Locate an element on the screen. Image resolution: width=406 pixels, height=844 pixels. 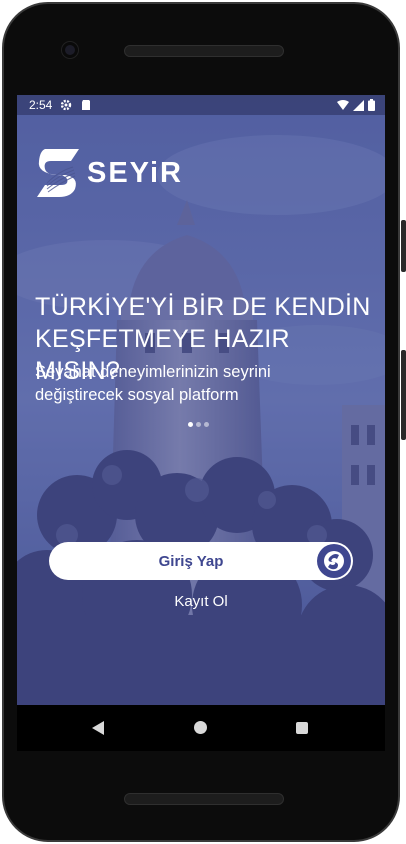
status-bar: 2:54 is located at coordinates (201, 105).